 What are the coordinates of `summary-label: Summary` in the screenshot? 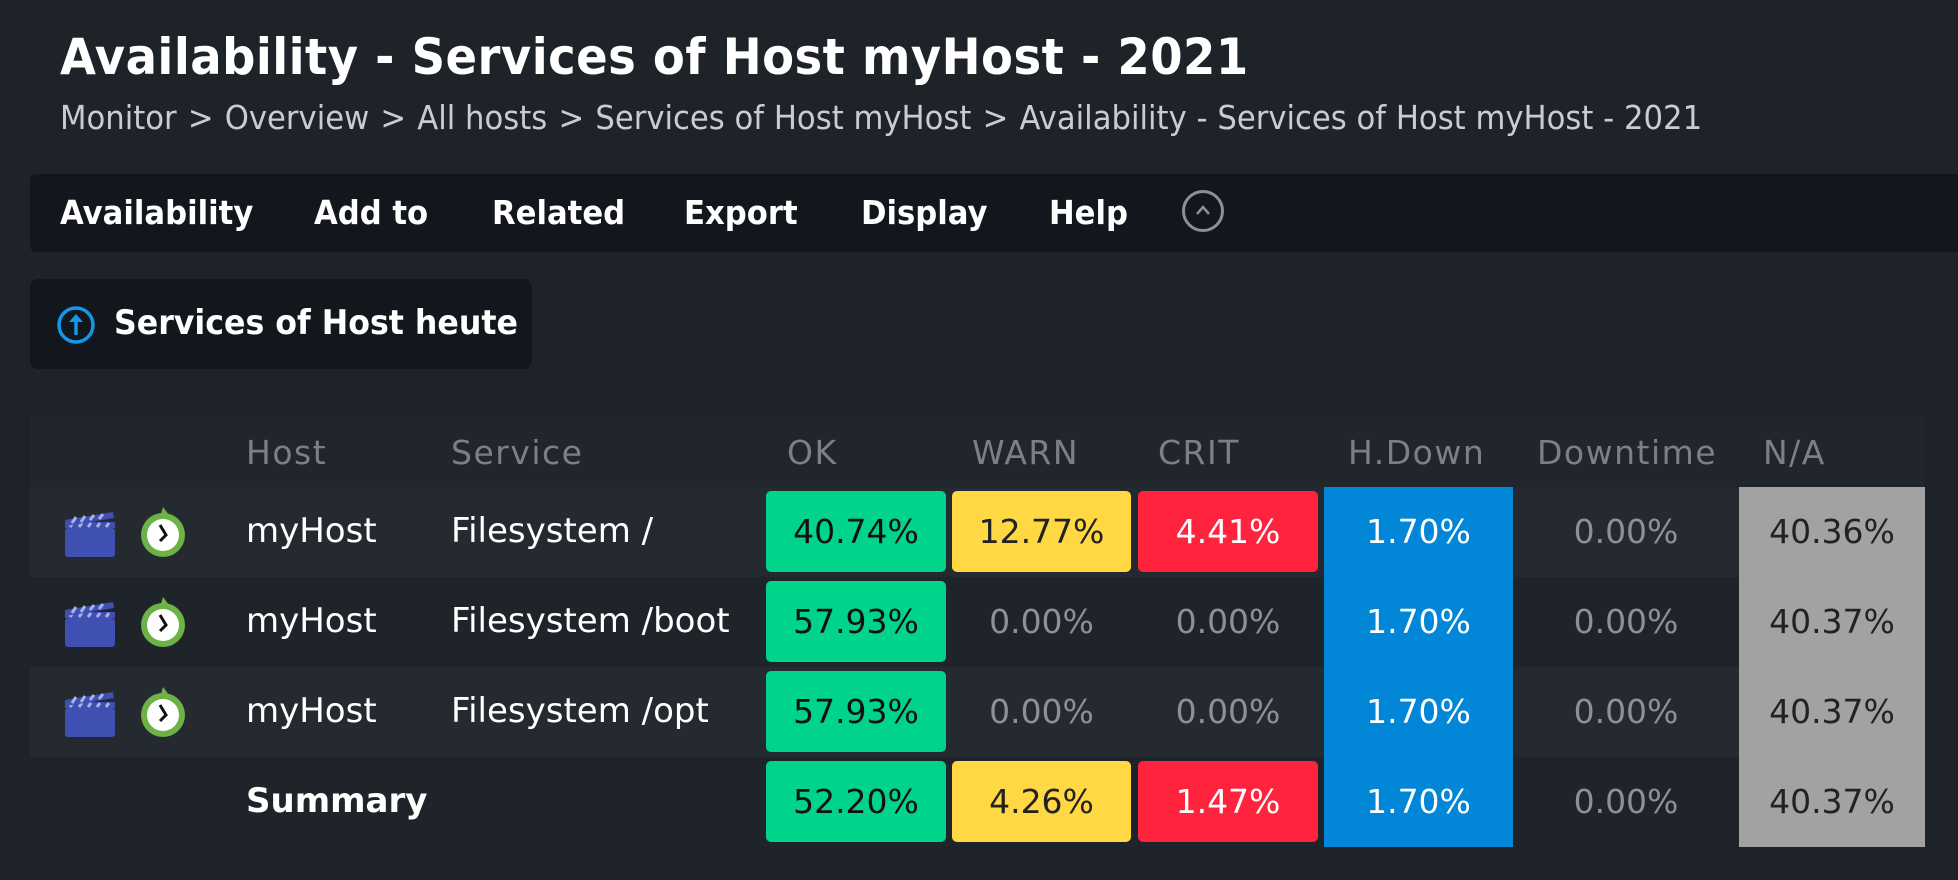 It's located at (337, 801).